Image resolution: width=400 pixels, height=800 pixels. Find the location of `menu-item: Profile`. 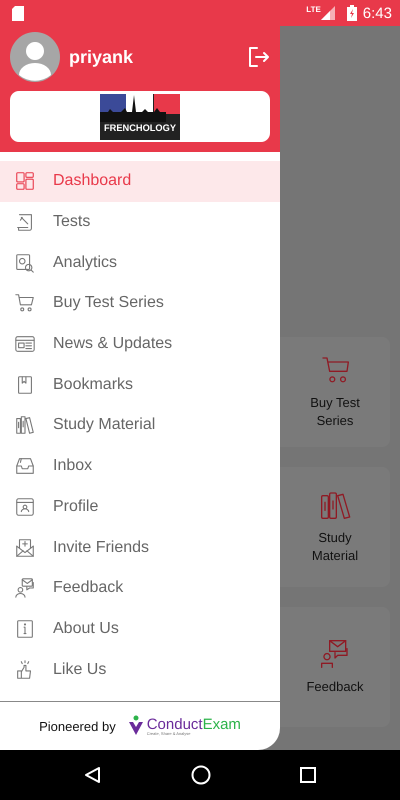

menu-item: Profile is located at coordinates (140, 507).